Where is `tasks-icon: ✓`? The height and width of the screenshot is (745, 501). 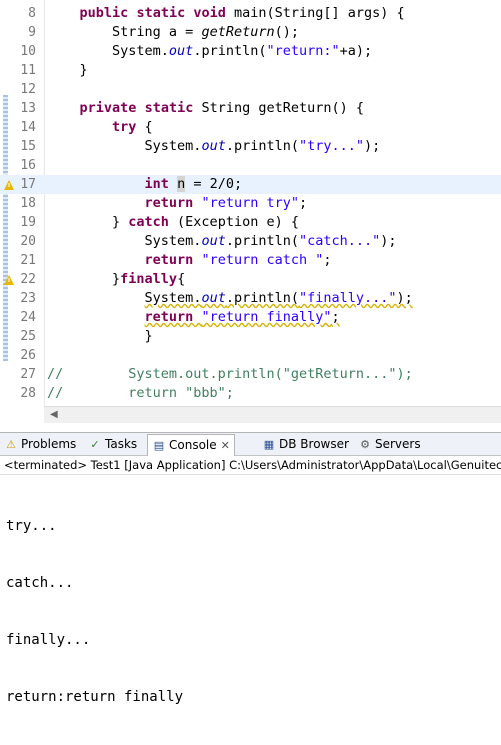
tasks-icon: ✓ is located at coordinates (95, 444).